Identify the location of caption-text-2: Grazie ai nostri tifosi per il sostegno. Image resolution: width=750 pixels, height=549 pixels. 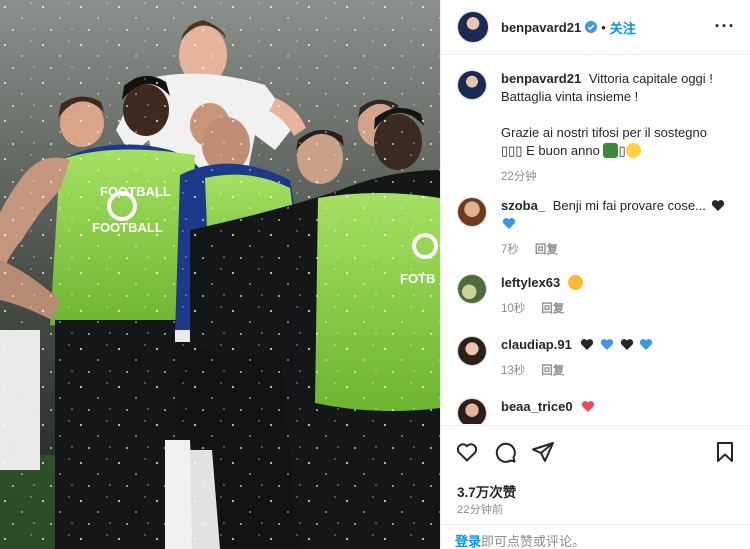
(604, 132).